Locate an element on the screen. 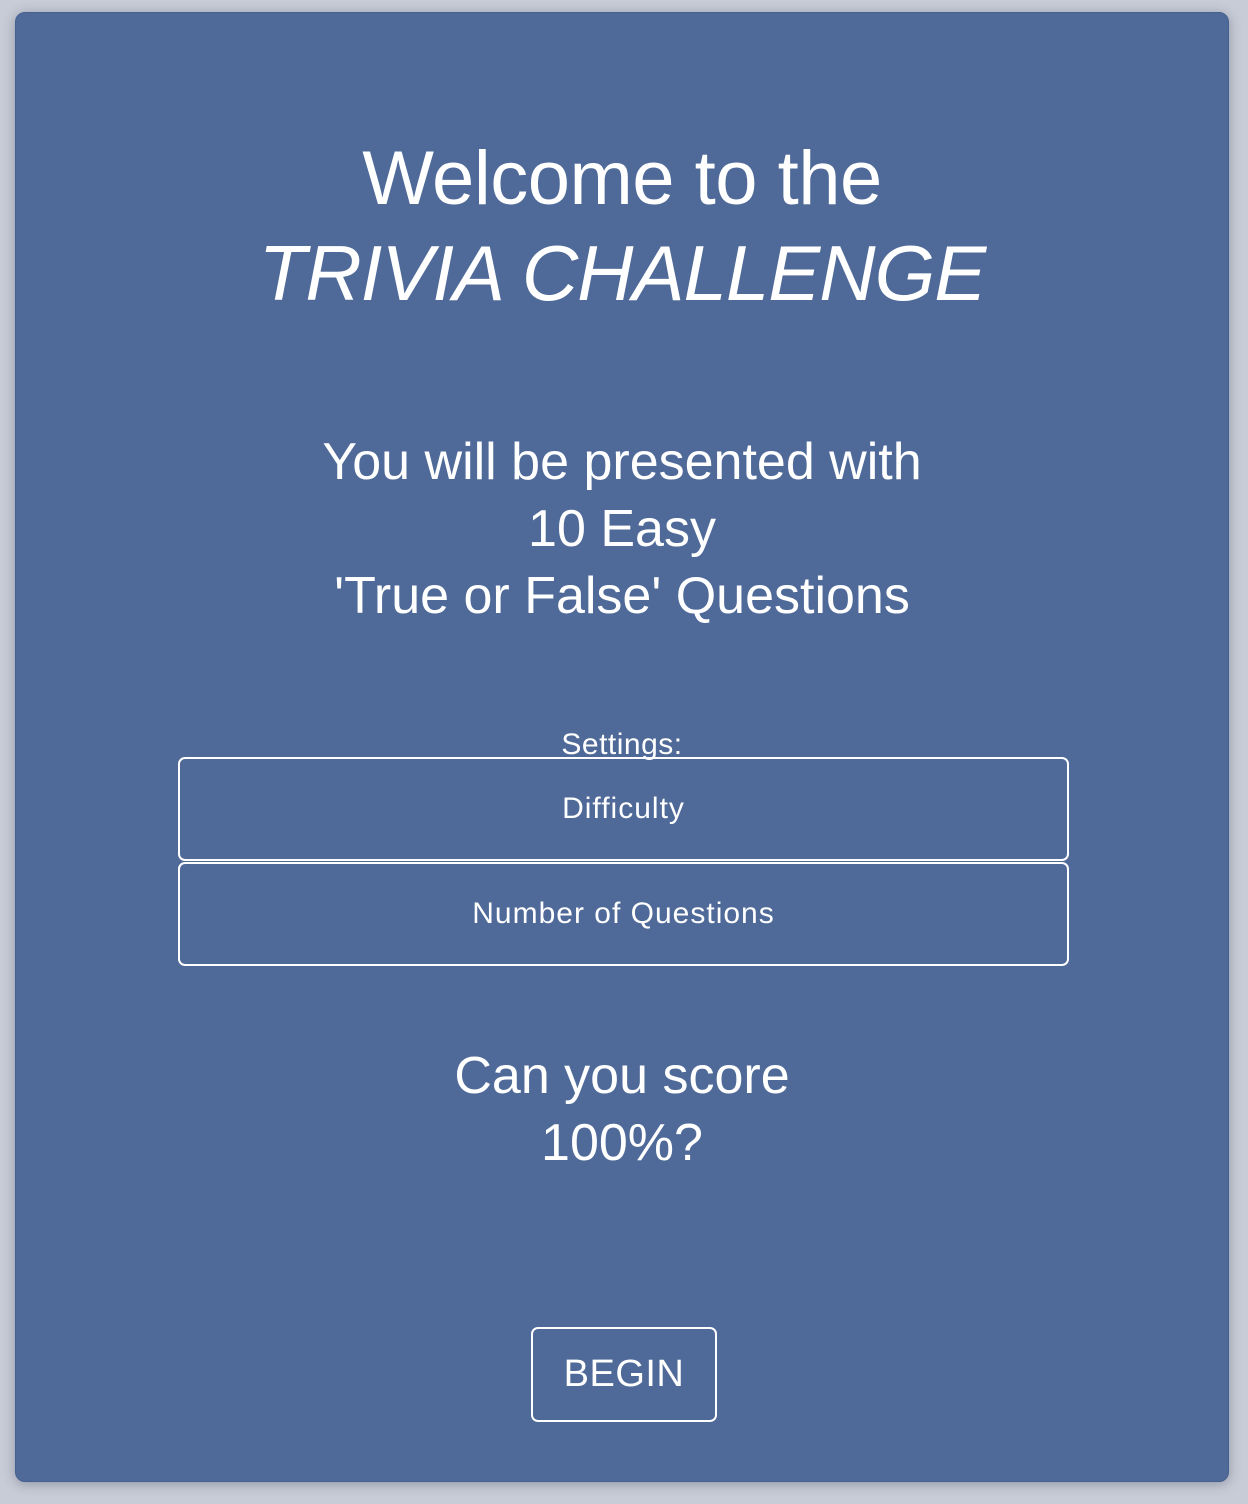 The image size is (1248, 1504). challenge-text-line-2: 100%? is located at coordinates (622, 1143).